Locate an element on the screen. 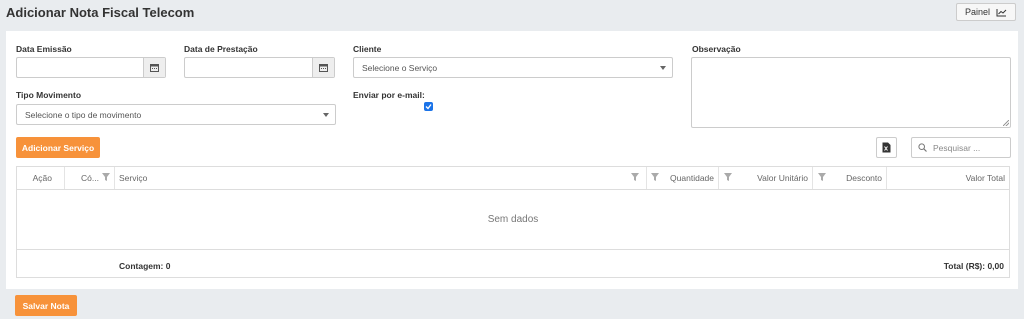  cliente-label: Cliente is located at coordinates (367, 49).